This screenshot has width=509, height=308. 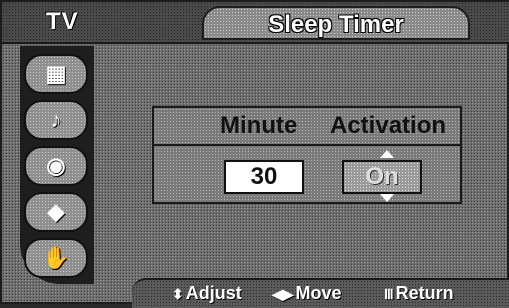 What do you see at coordinates (424, 293) in the screenshot?
I see `return-label: Return` at bounding box center [424, 293].